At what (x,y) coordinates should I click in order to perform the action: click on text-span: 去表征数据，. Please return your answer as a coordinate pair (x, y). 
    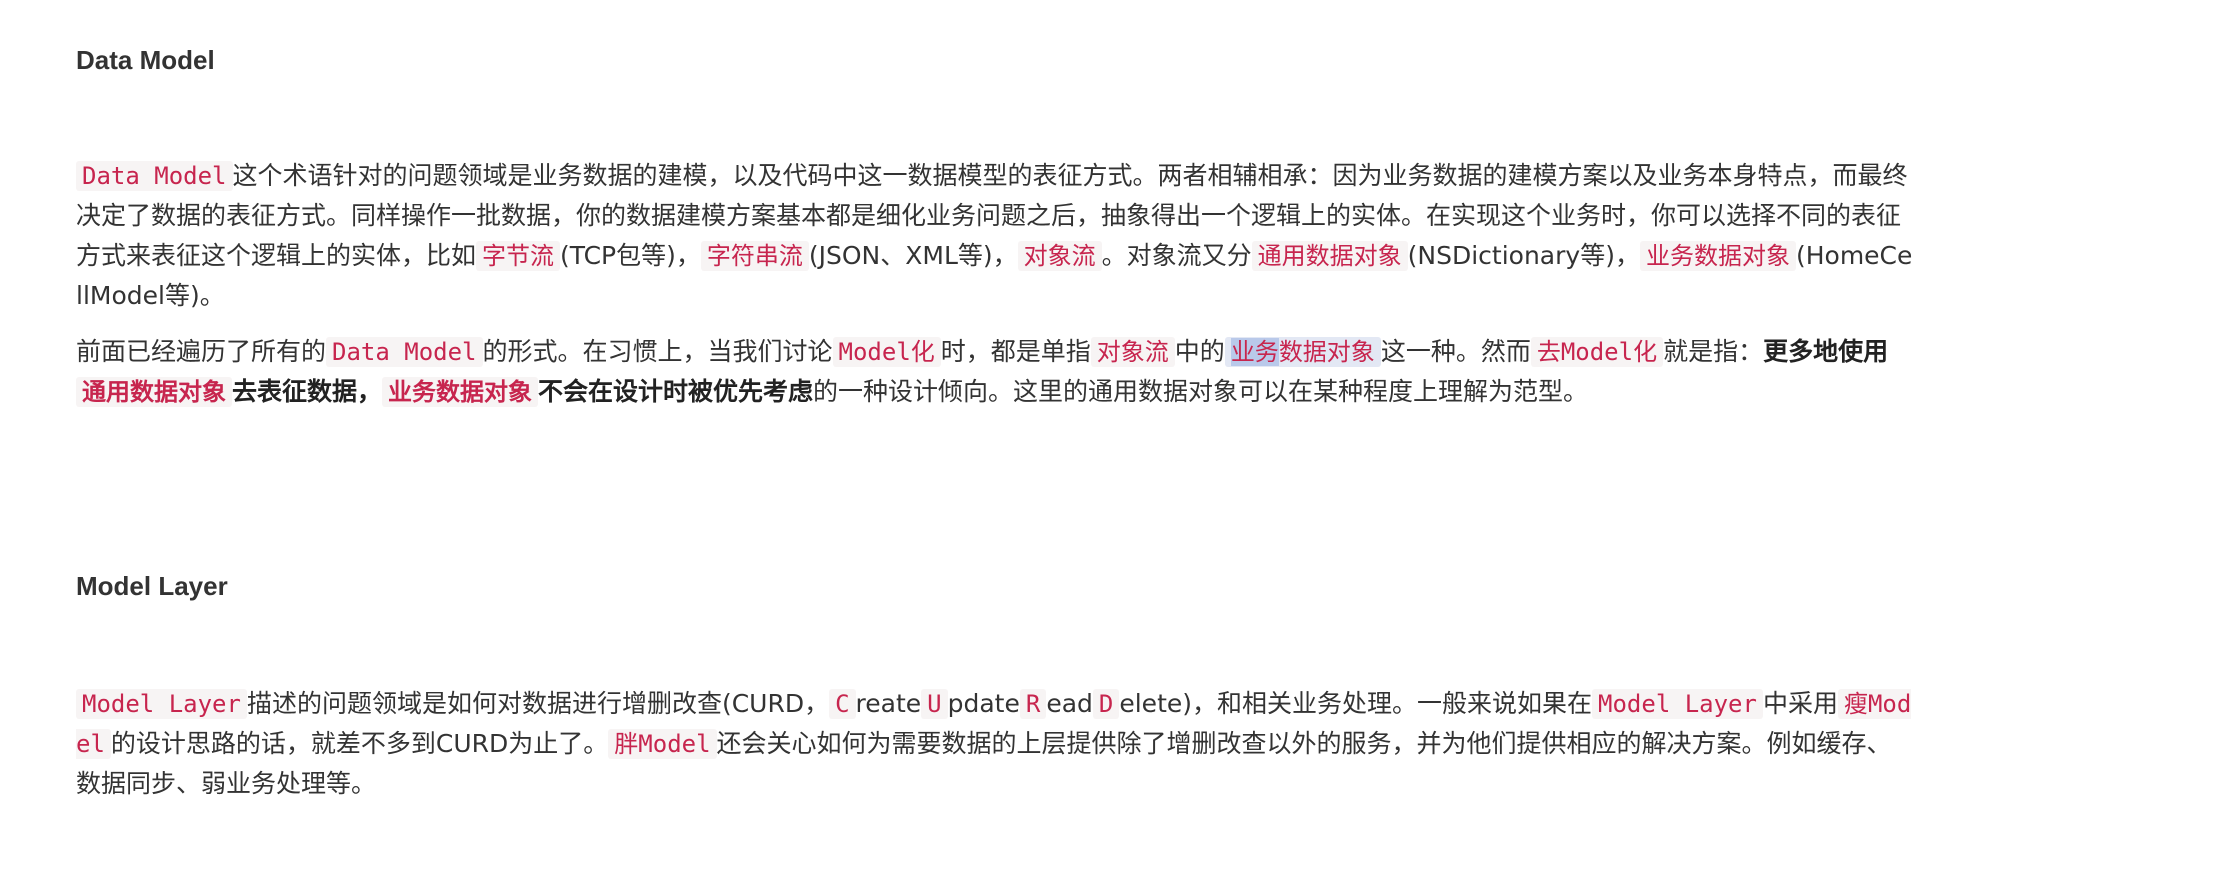
    Looking at the image, I should click on (307, 391).